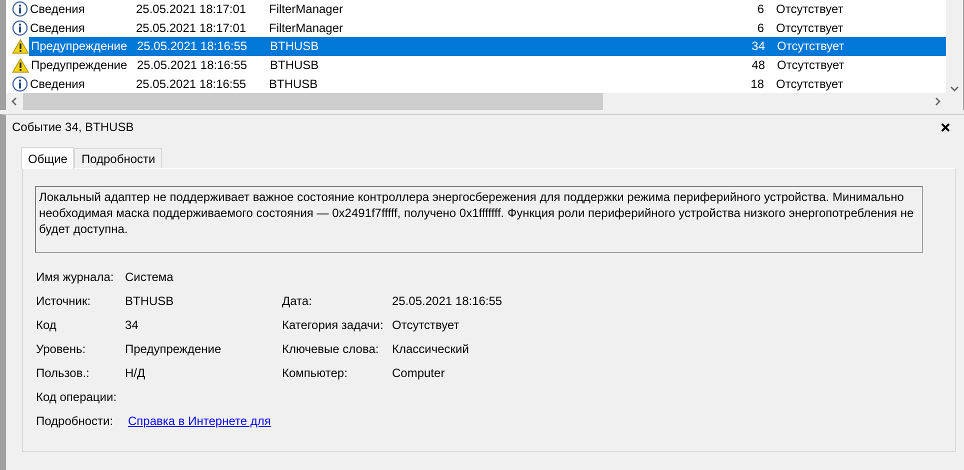  What do you see at coordinates (173, 349) in the screenshot?
I see `field-value: Предупреждение` at bounding box center [173, 349].